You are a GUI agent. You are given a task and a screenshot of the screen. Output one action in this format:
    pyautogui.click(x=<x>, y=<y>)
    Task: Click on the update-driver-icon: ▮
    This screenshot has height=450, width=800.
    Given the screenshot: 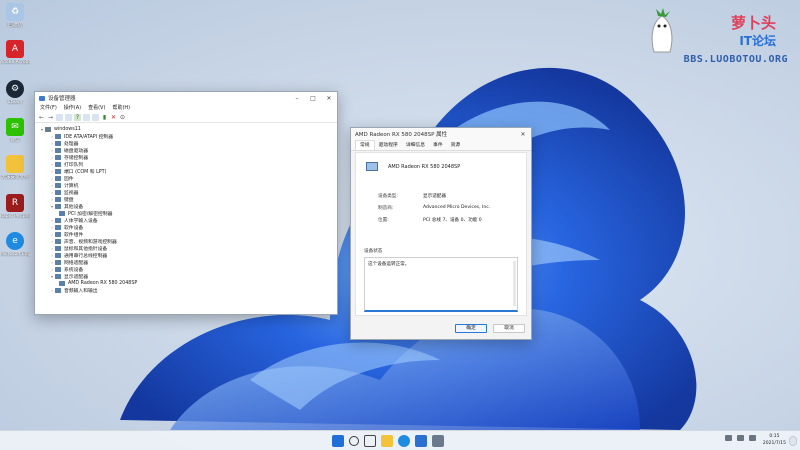 What is the action you would take?
    pyautogui.click(x=104, y=117)
    